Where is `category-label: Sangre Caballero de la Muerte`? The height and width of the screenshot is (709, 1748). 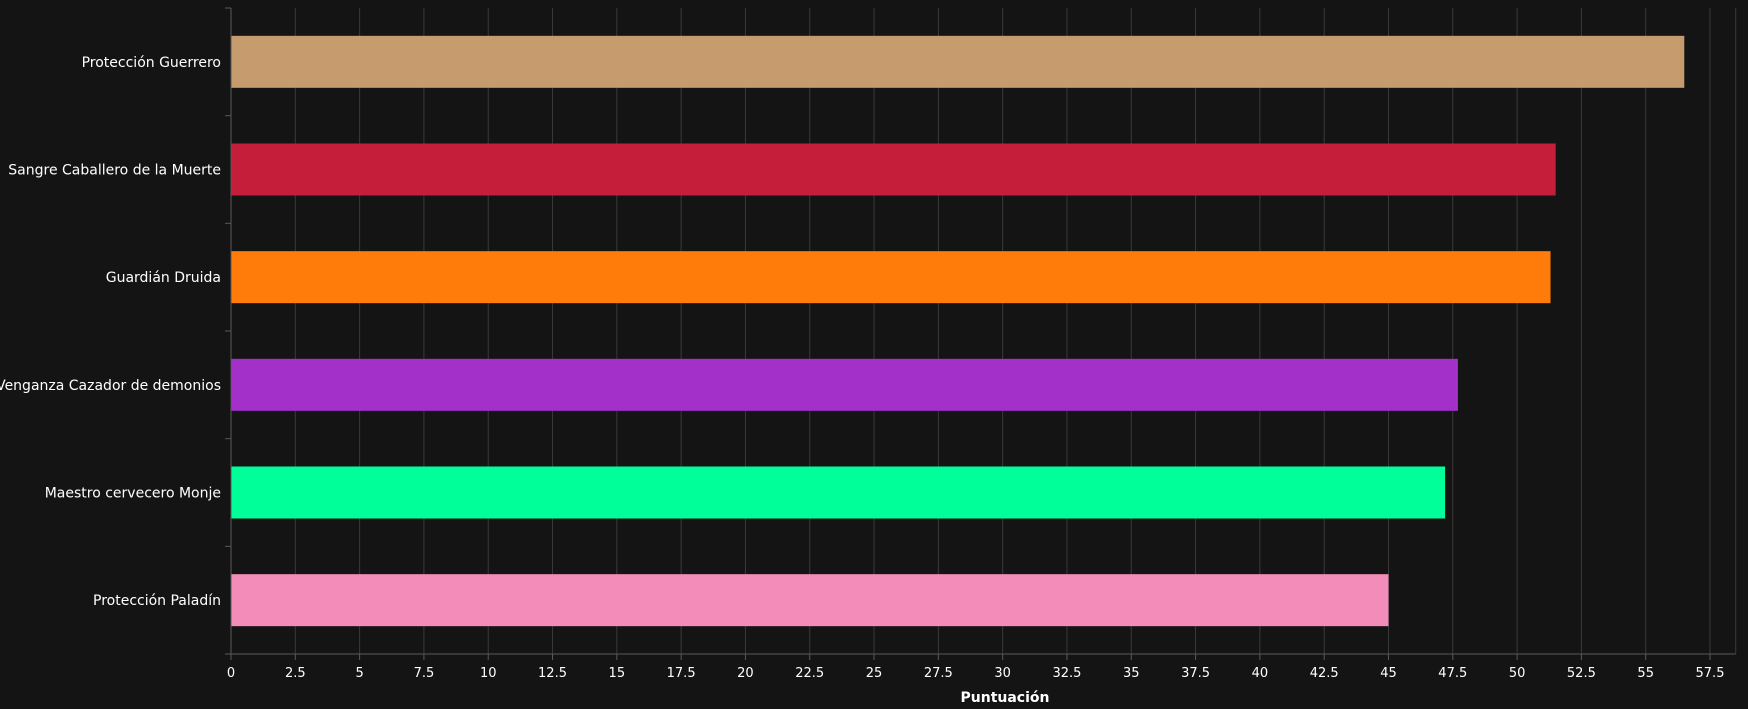
category-label: Sangre Caballero de la Muerte is located at coordinates (114, 171).